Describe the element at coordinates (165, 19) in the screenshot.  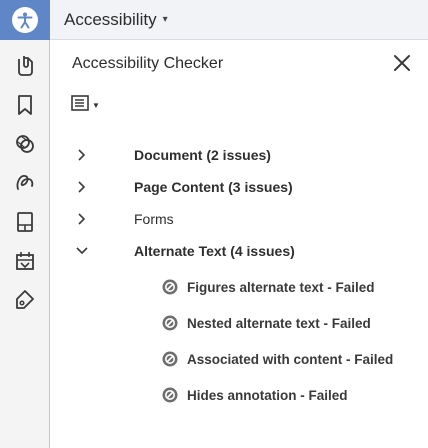
I see `chevron-down-icon: ▾` at that location.